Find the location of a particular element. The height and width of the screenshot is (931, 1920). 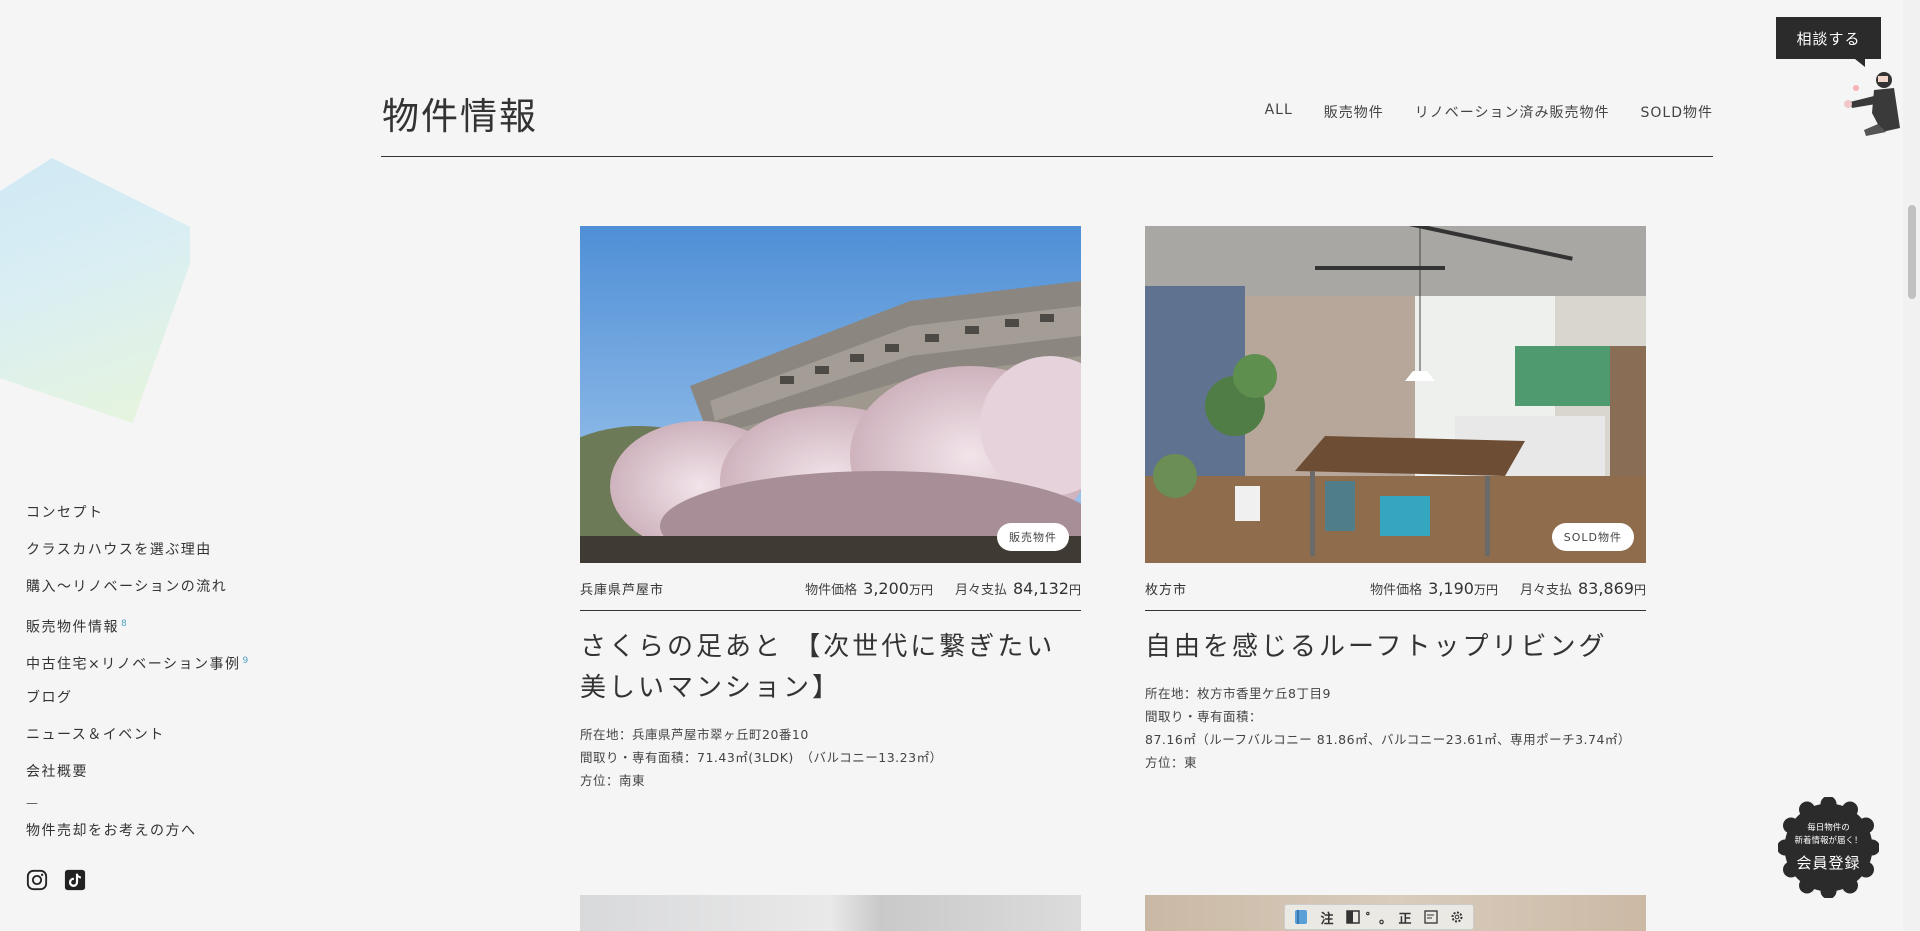

cherry-blossom-building-image is located at coordinates (830, 394).